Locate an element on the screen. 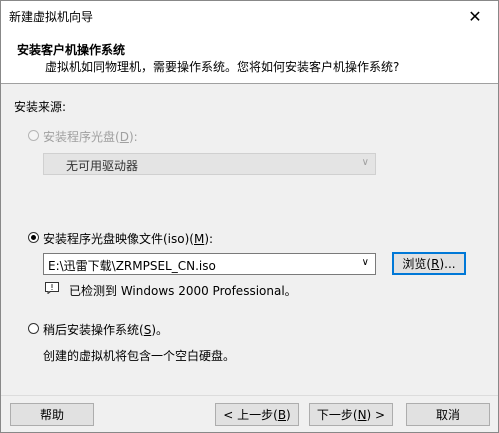  next-button: 下一步(N) > is located at coordinates (351, 414).